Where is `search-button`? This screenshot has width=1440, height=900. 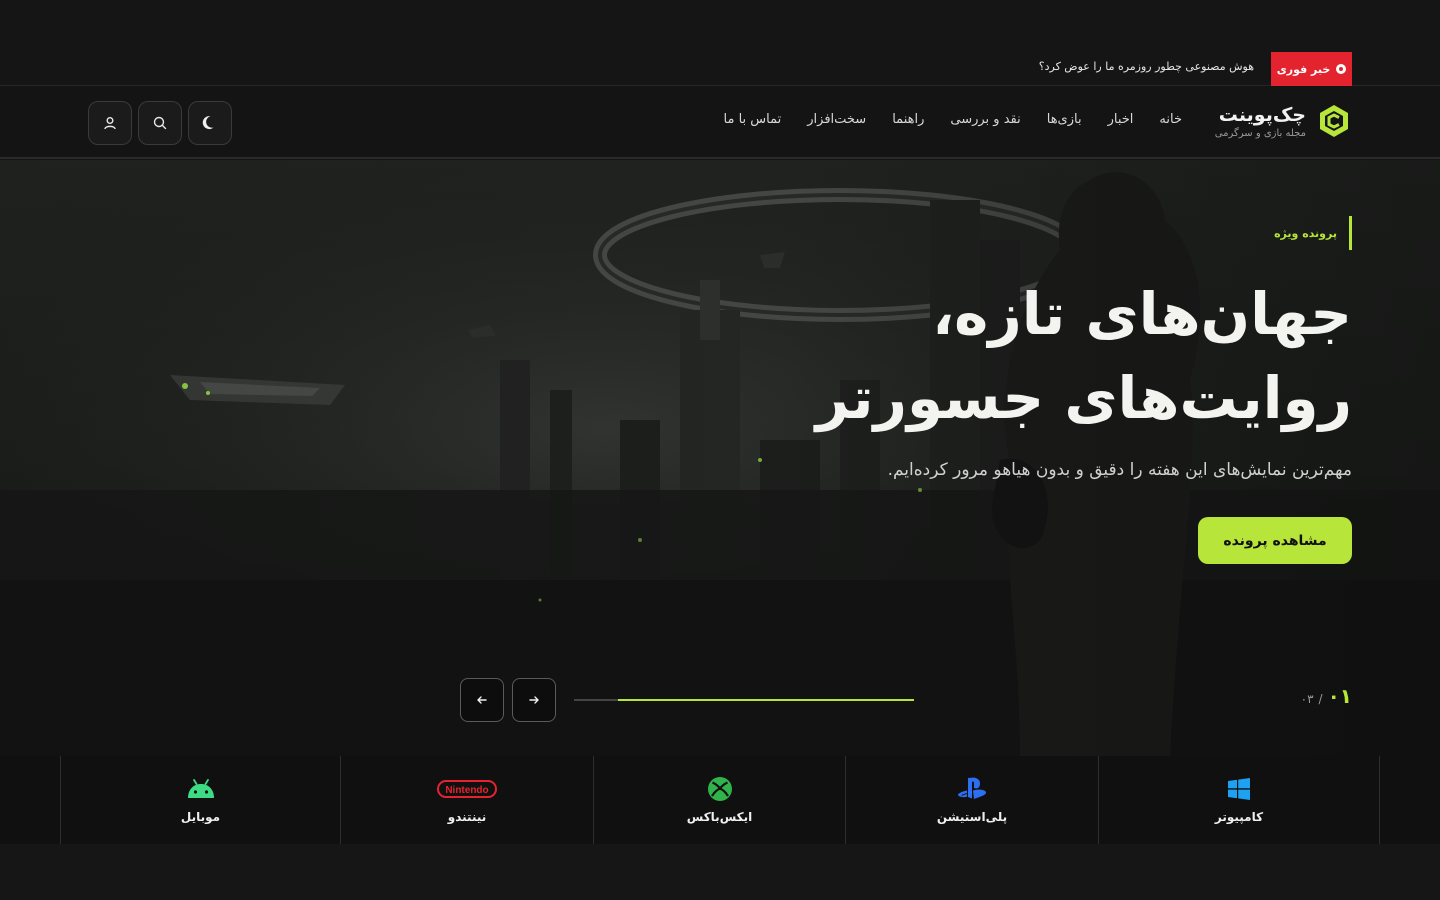
search-button is located at coordinates (160, 123).